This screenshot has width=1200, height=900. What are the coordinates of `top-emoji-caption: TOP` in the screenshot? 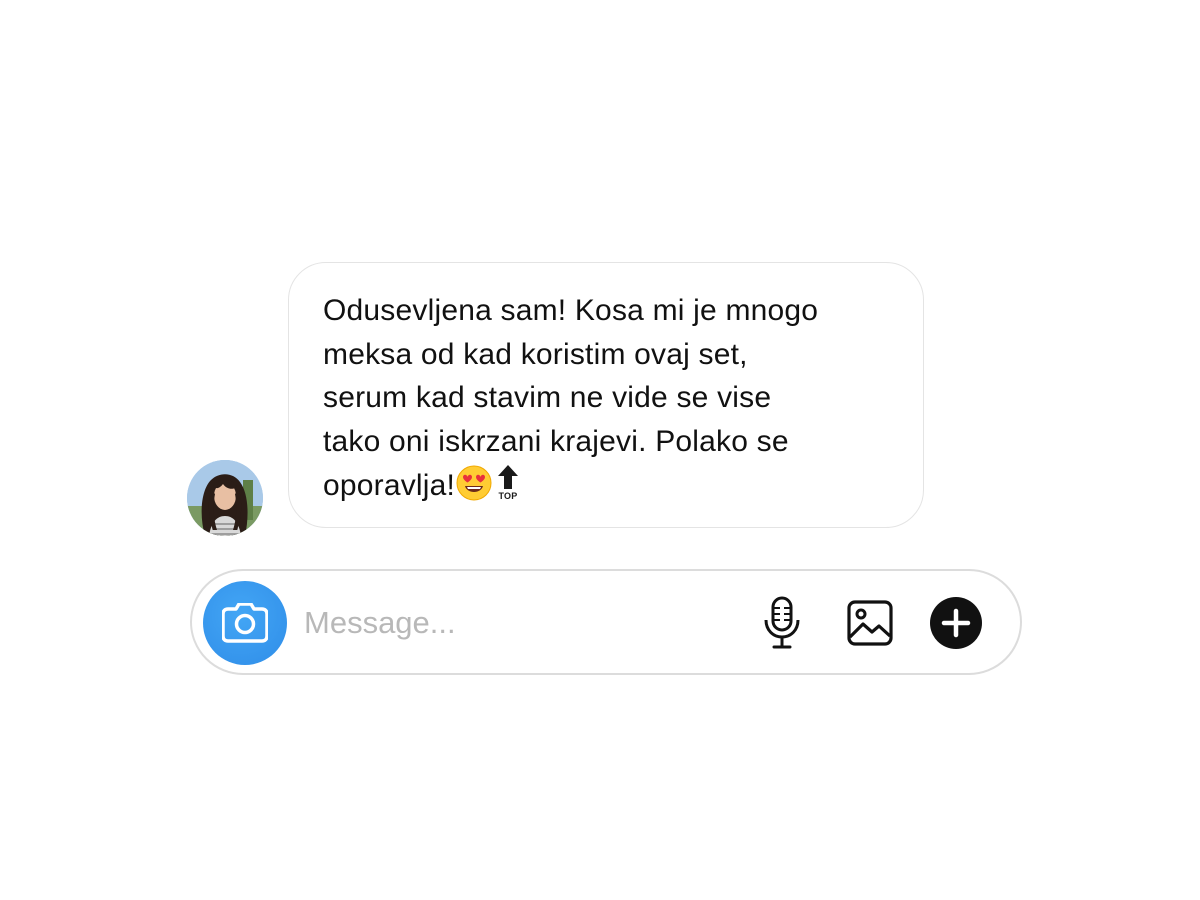 It's located at (508, 496).